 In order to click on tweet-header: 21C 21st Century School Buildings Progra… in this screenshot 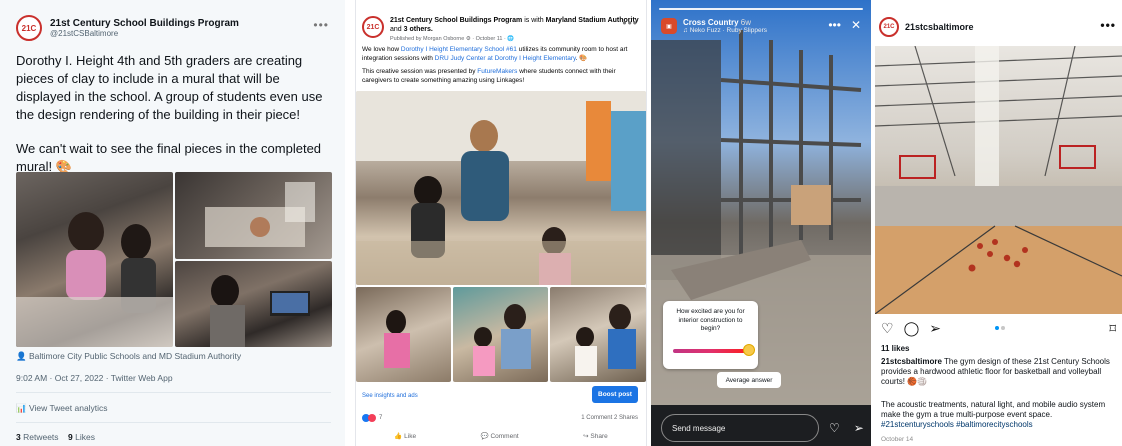, I will do `click(127, 28)`.